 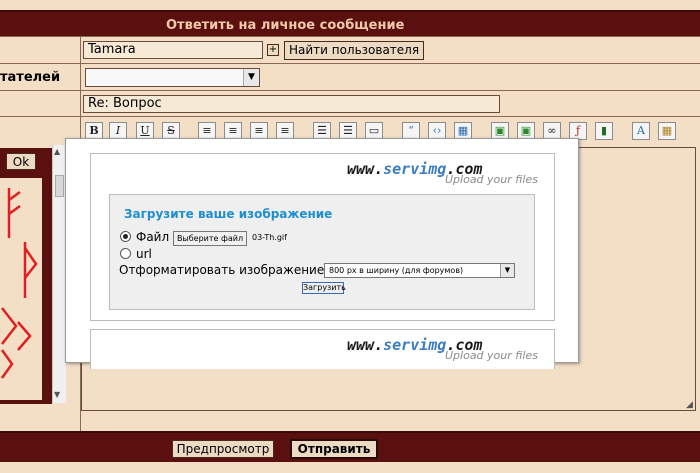 What do you see at coordinates (57, 394) in the screenshot?
I see `scroll-down-icon: ▼` at bounding box center [57, 394].